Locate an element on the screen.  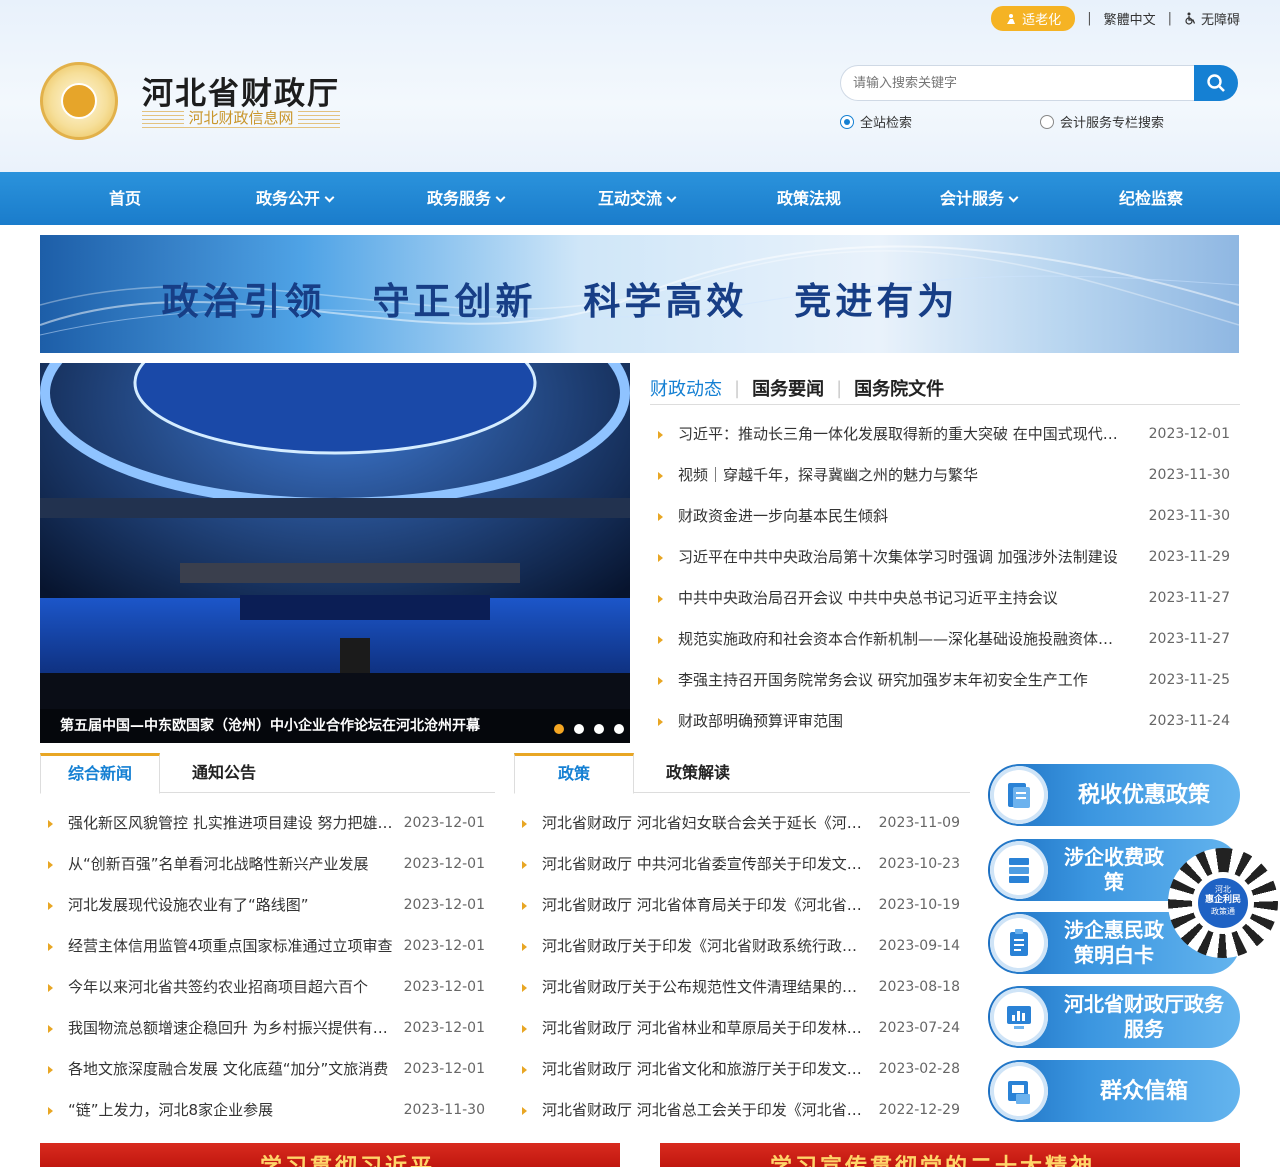
list-item: 河北省财政厅 河北省总工会关于印发《河北省工会经费》 2022-12-29 is located at coordinates (742, 1110).